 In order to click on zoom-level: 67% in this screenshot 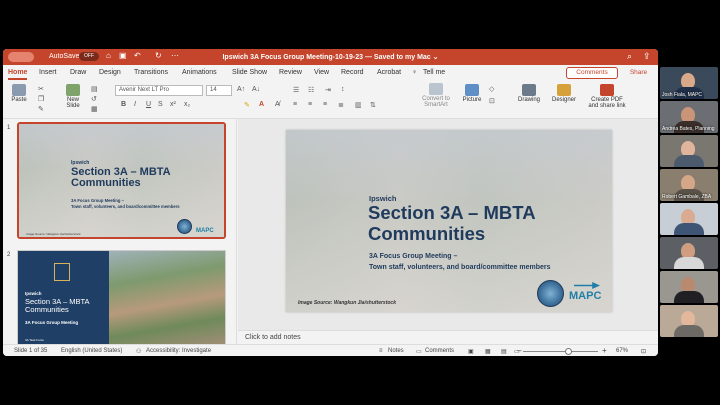, I will do `click(622, 351)`.